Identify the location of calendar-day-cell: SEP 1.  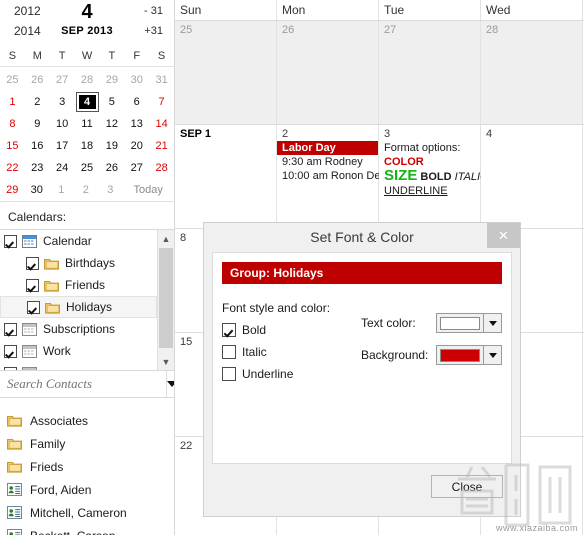
(226, 176).